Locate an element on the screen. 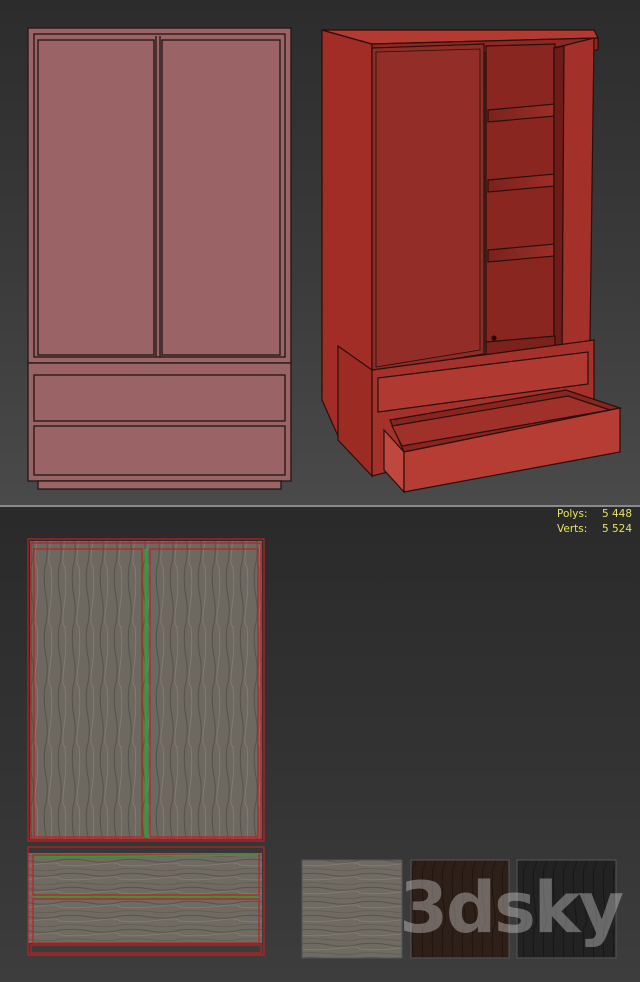 This screenshot has height=982, width=640. texture-swatch-light-wood is located at coordinates (352, 909).